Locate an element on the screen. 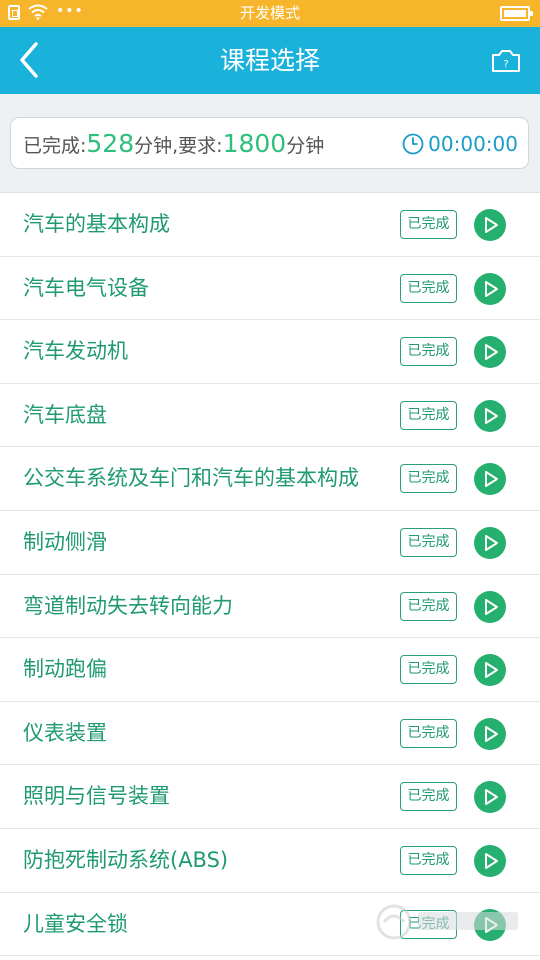 The height and width of the screenshot is (960, 540). course-row: 仪表装置 已完成 is located at coordinates (270, 733).